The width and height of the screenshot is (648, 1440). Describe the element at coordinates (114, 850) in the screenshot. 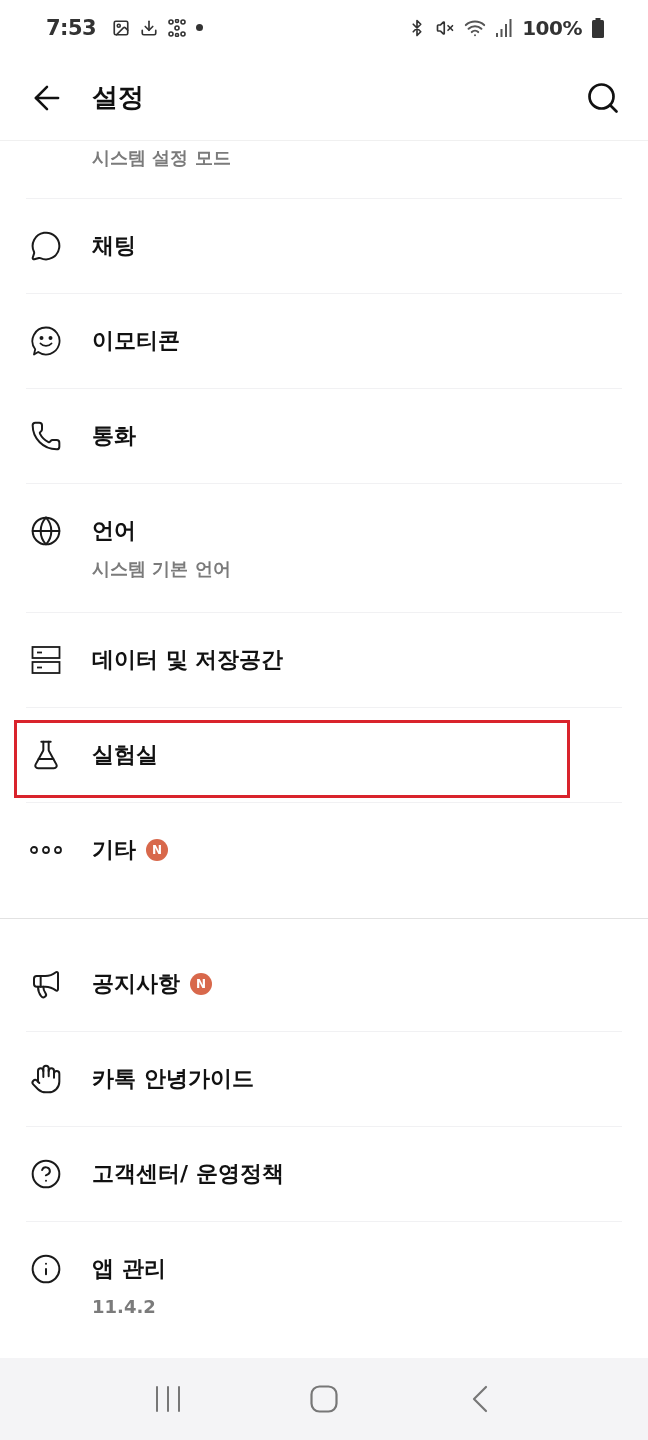

I see `row-title: 기타` at that location.